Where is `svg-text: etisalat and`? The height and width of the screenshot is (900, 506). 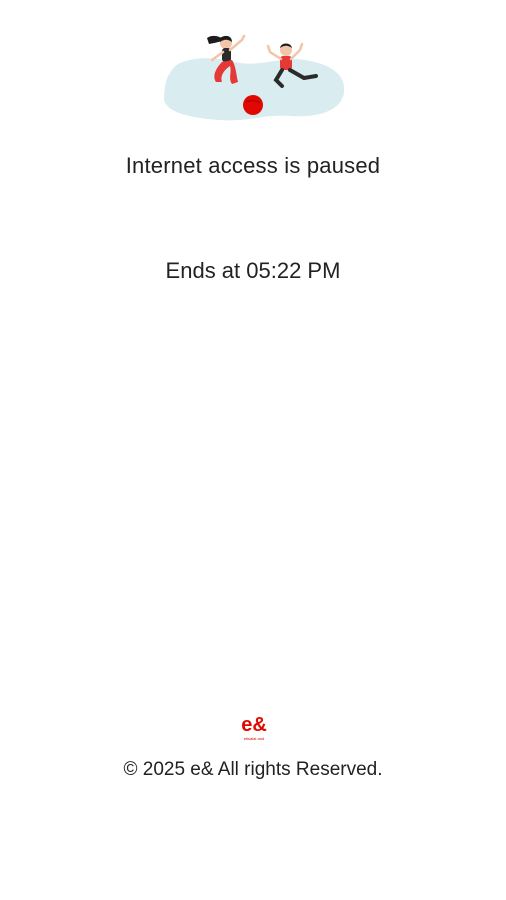 svg-text: etisalat and is located at coordinates (254, 738).